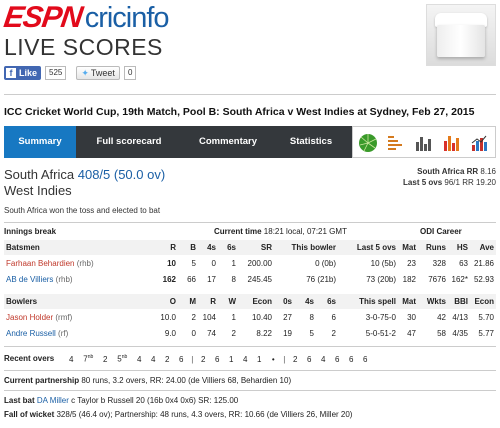  Describe the element at coordinates (368, 142) in the screenshot. I see `pitch-map-icon` at that location.